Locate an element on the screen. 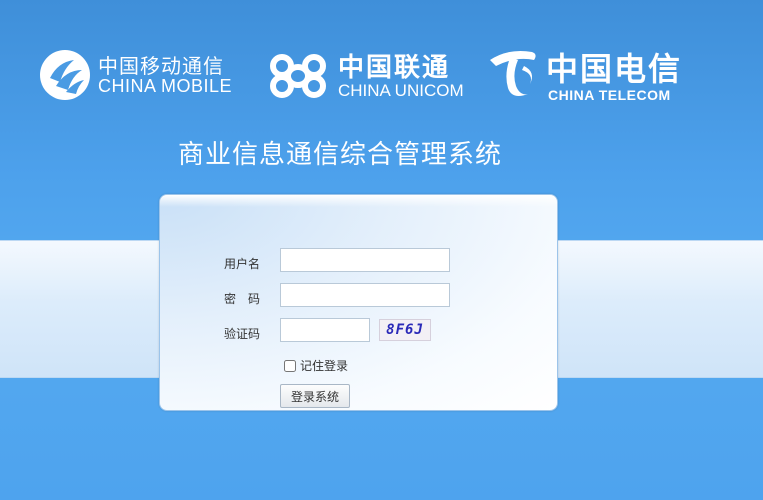  china-unicom-cn-name: 中国联通 is located at coordinates (394, 68).